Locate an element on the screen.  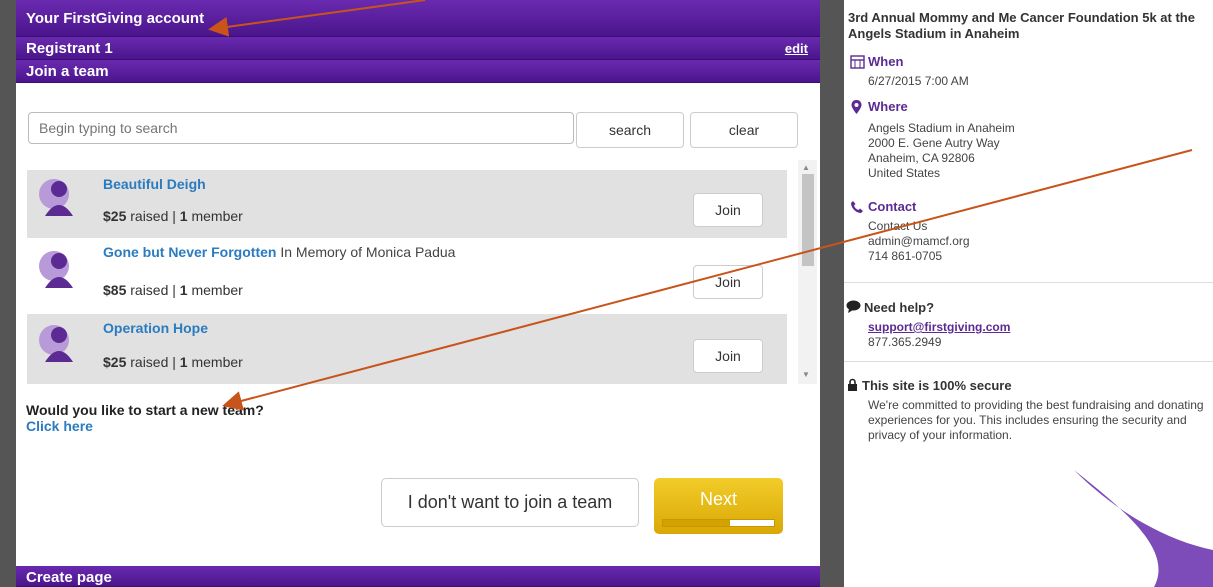
next-button: Next is located at coordinates (718, 506).